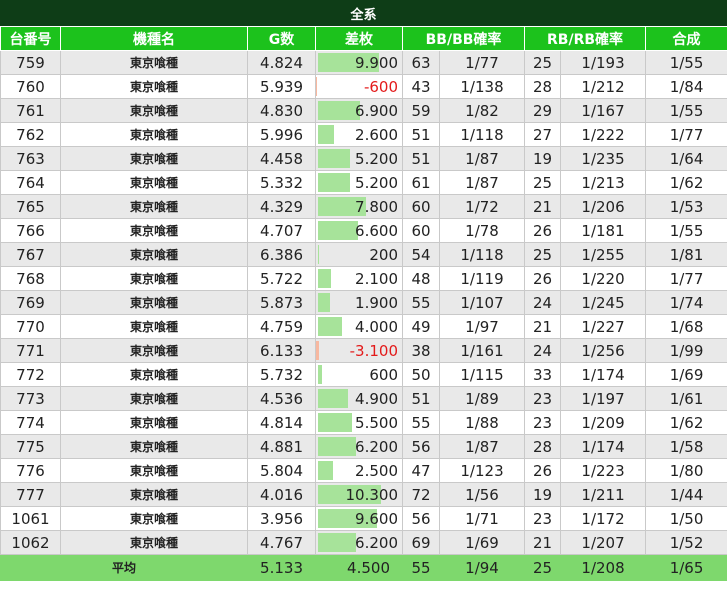  I want to click on table-row: 760 東京喰種 5.939 -600 43 1/138 28 1/212 1/84, so click(363, 86).